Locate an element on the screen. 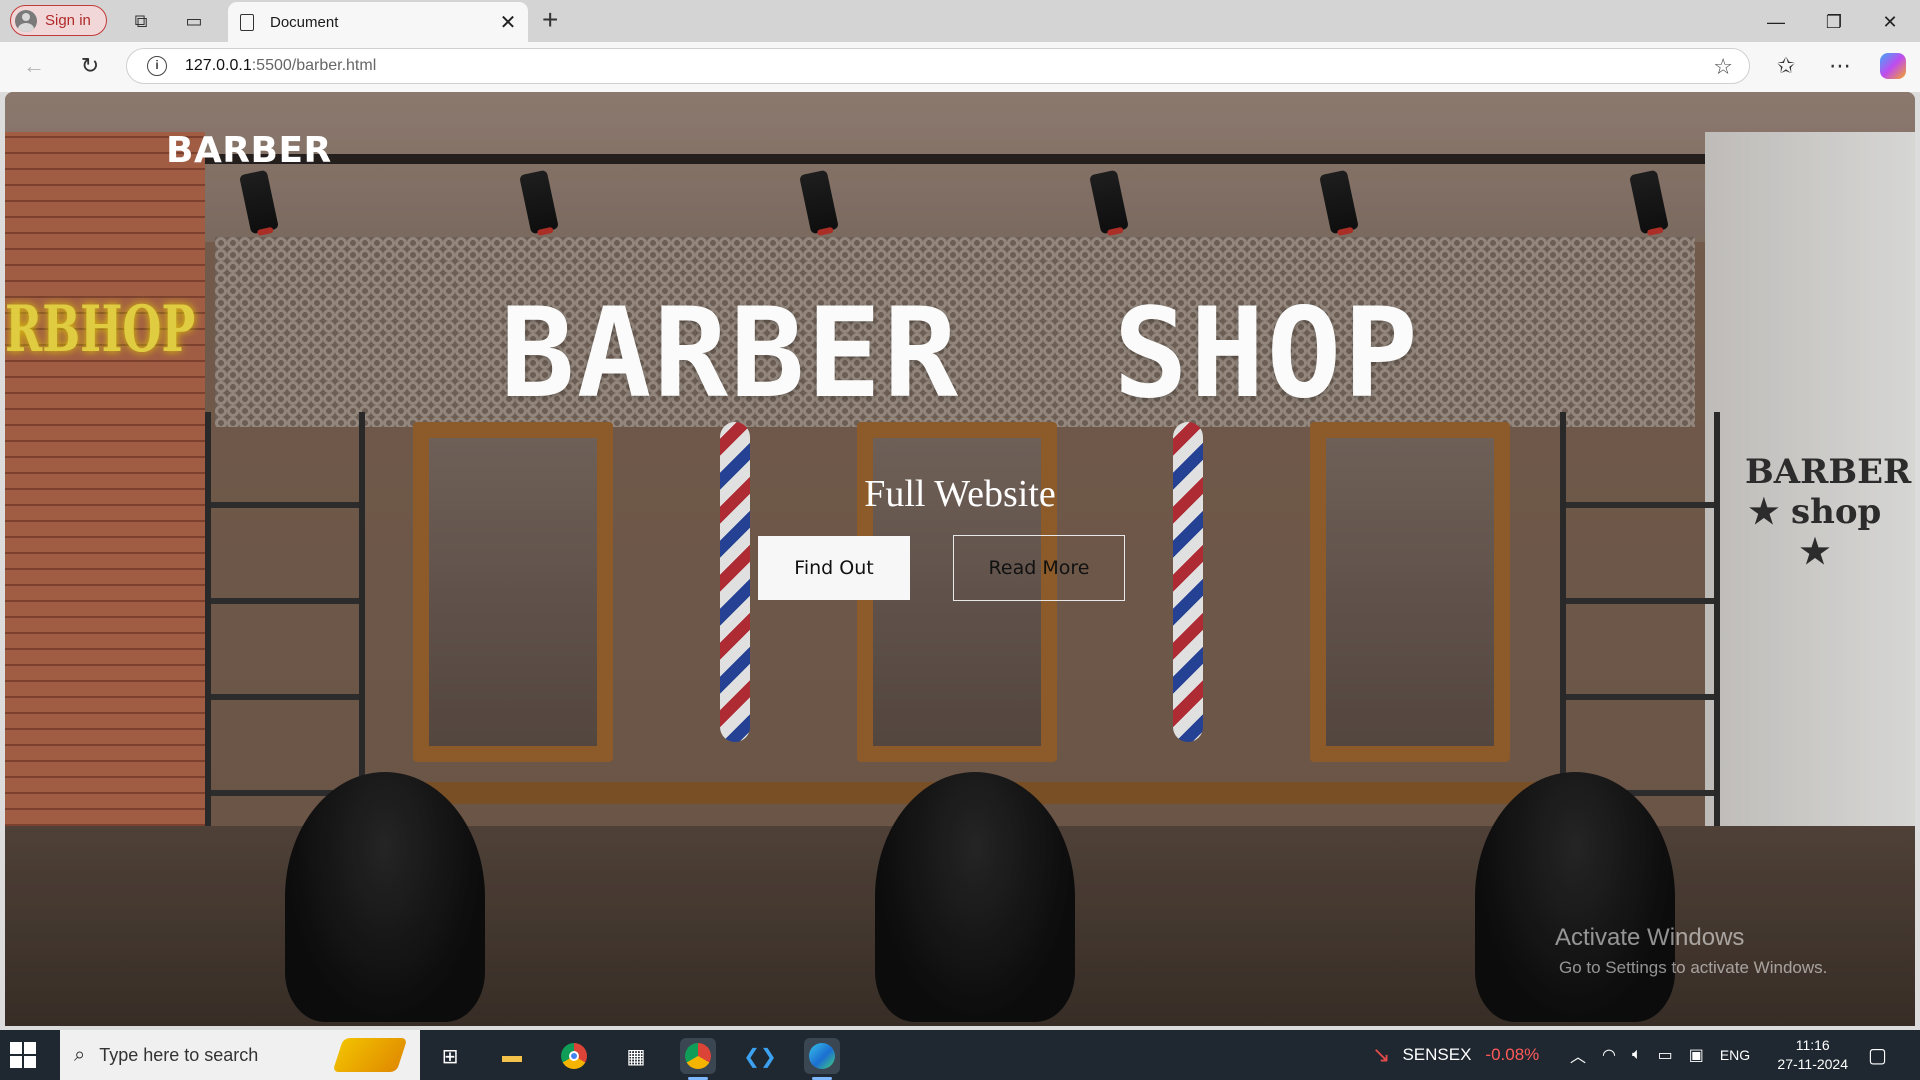  battery-icon: ▭ is located at coordinates (1665, 1055).